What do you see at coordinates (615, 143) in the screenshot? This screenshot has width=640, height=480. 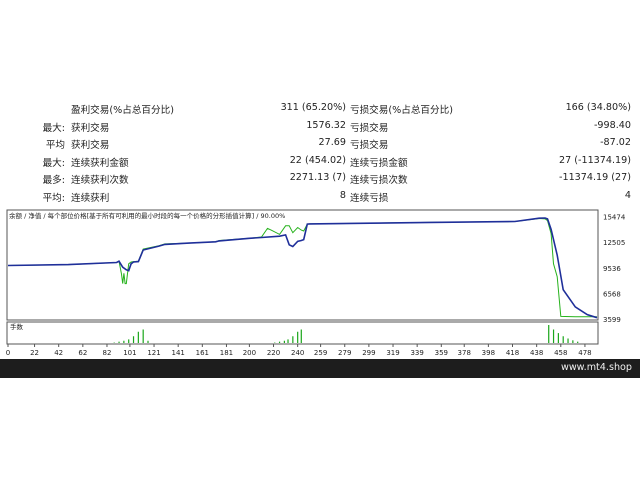 I see `stat-value: -87.02` at bounding box center [615, 143].